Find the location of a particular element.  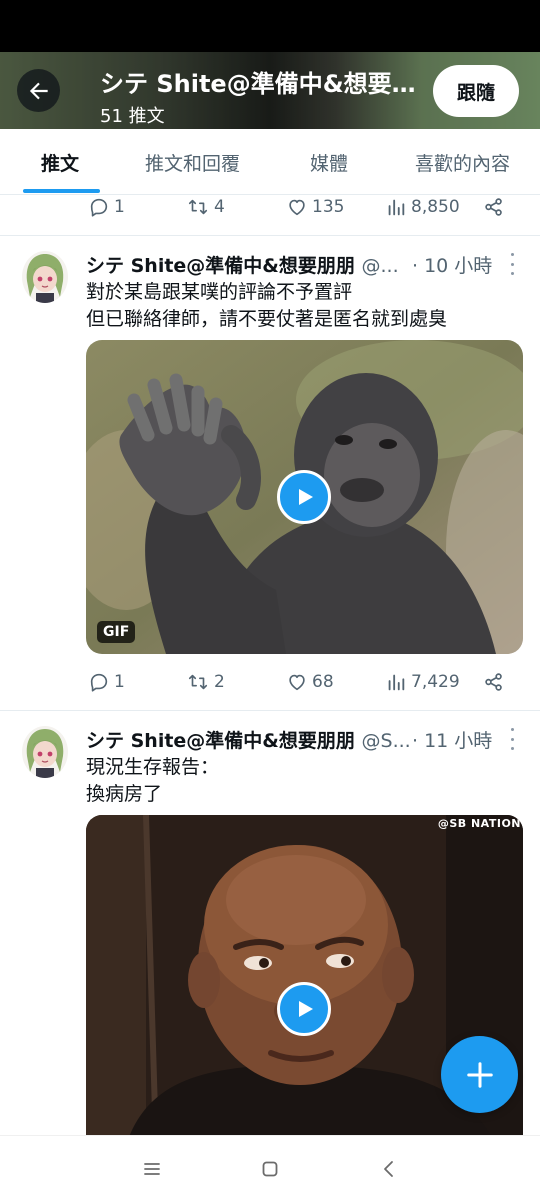

back-arrow-icon is located at coordinates (38, 90).